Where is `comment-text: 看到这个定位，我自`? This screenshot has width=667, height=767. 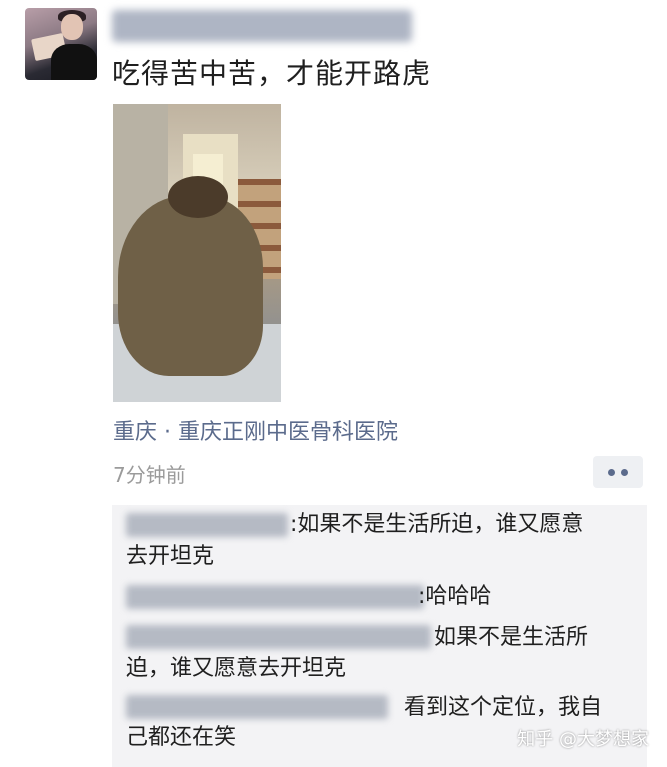
comment-text: 看到这个定位，我自 is located at coordinates (503, 707).